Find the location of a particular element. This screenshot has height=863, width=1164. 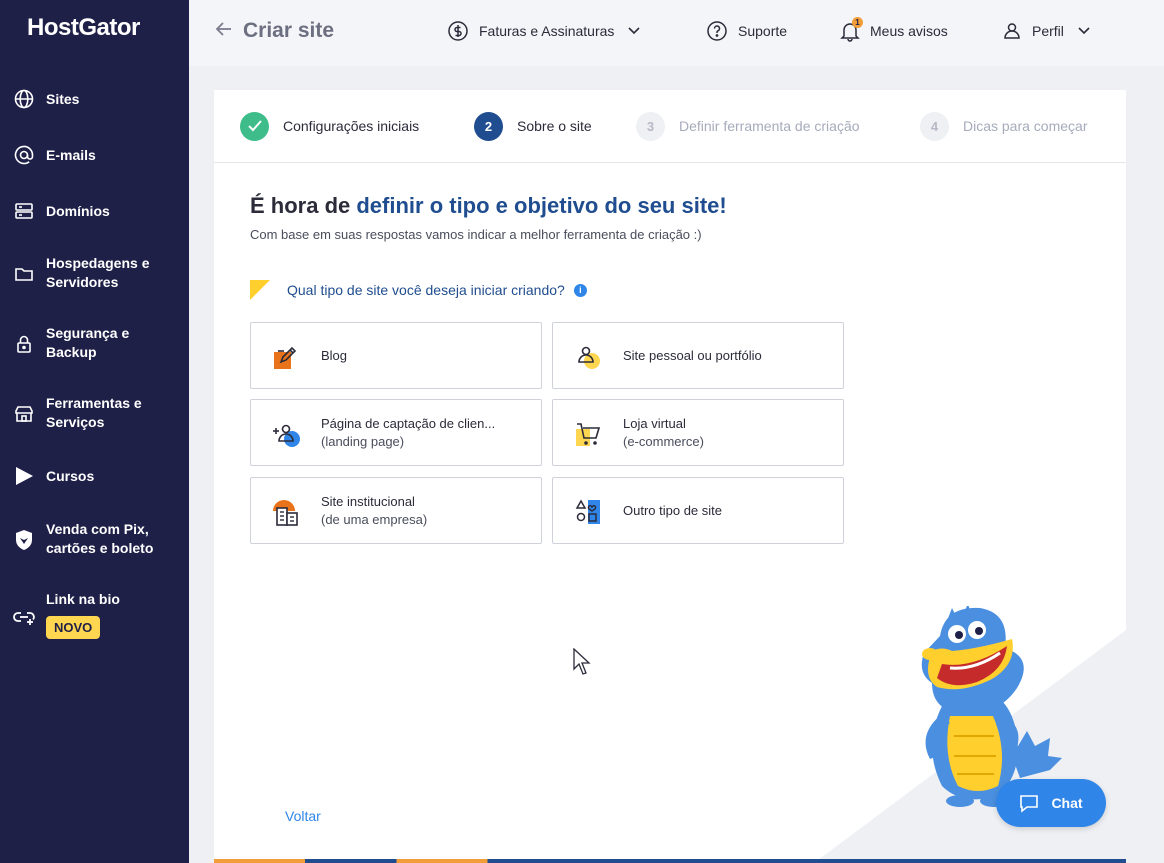

option-personal-portfolio: Site pessoal ou portfólio is located at coordinates (698, 355).